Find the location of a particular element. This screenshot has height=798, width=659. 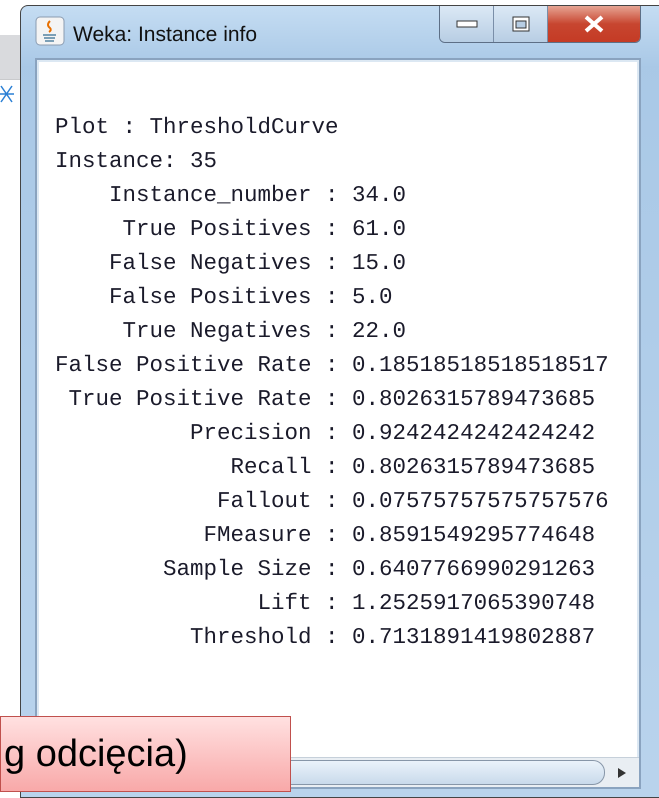

scroll-right-icon is located at coordinates (622, 772).